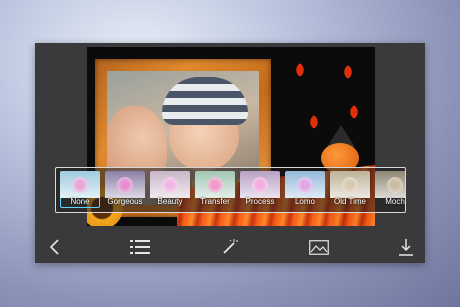  I want to click on filter-option: Process, so click(260, 189).